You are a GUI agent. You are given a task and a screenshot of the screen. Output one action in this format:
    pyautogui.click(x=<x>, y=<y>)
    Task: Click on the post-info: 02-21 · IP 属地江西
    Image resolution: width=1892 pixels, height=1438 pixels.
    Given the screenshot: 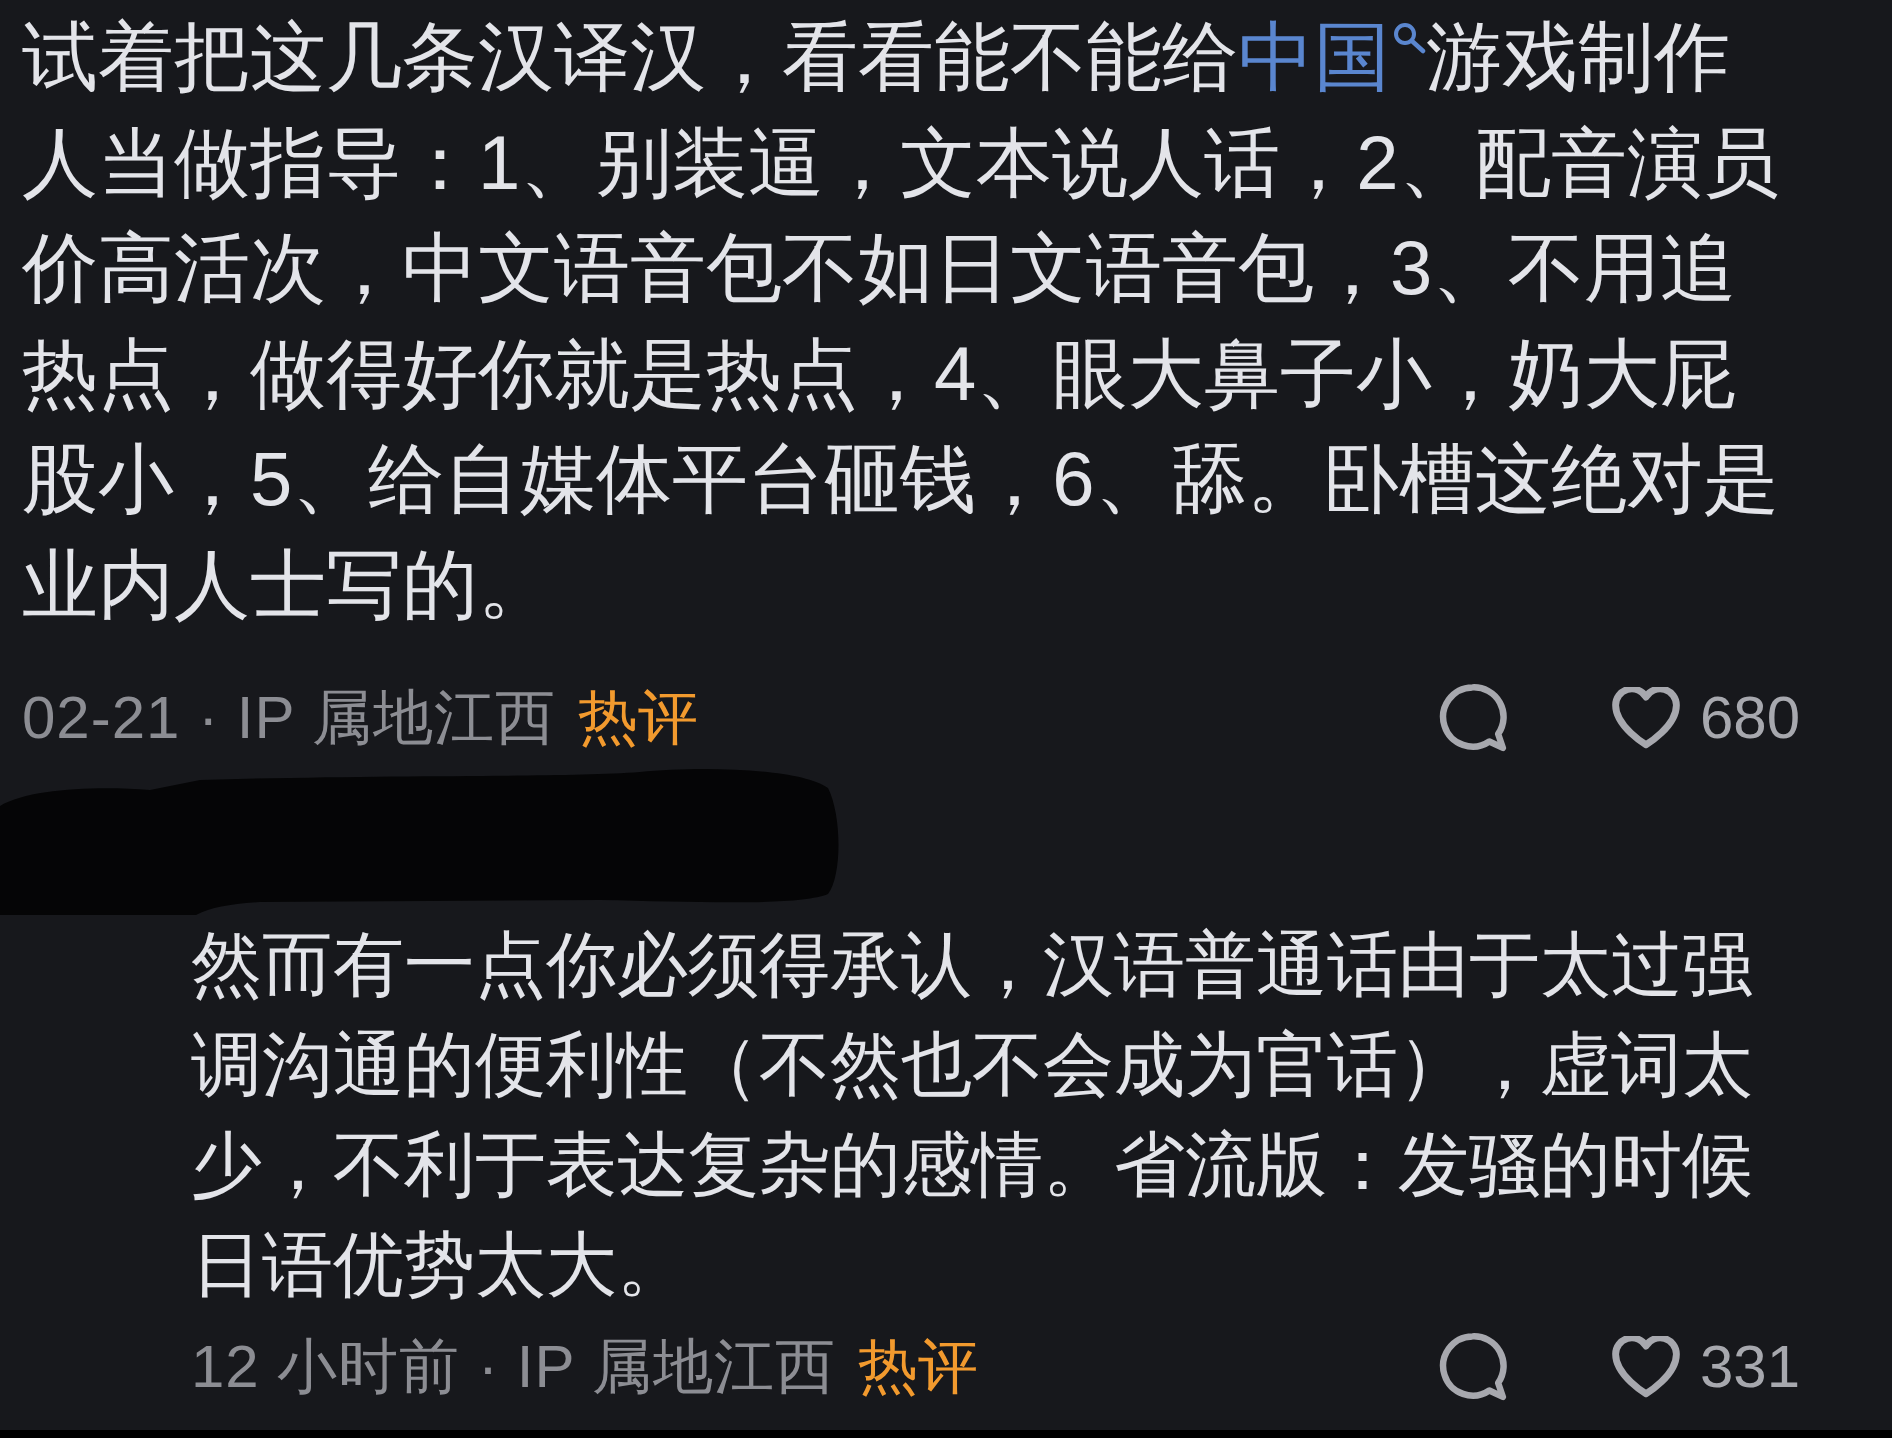 What is the action you would take?
    pyautogui.click(x=289, y=717)
    